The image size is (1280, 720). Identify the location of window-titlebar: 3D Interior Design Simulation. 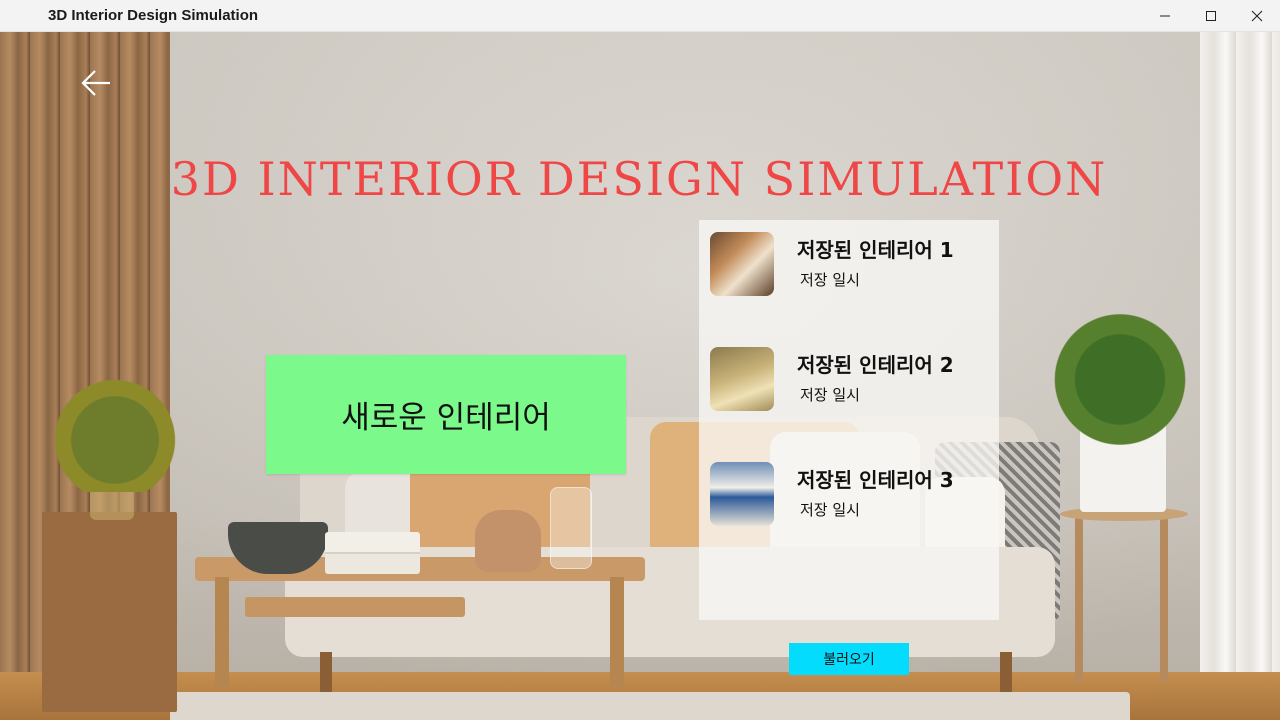
(640, 16).